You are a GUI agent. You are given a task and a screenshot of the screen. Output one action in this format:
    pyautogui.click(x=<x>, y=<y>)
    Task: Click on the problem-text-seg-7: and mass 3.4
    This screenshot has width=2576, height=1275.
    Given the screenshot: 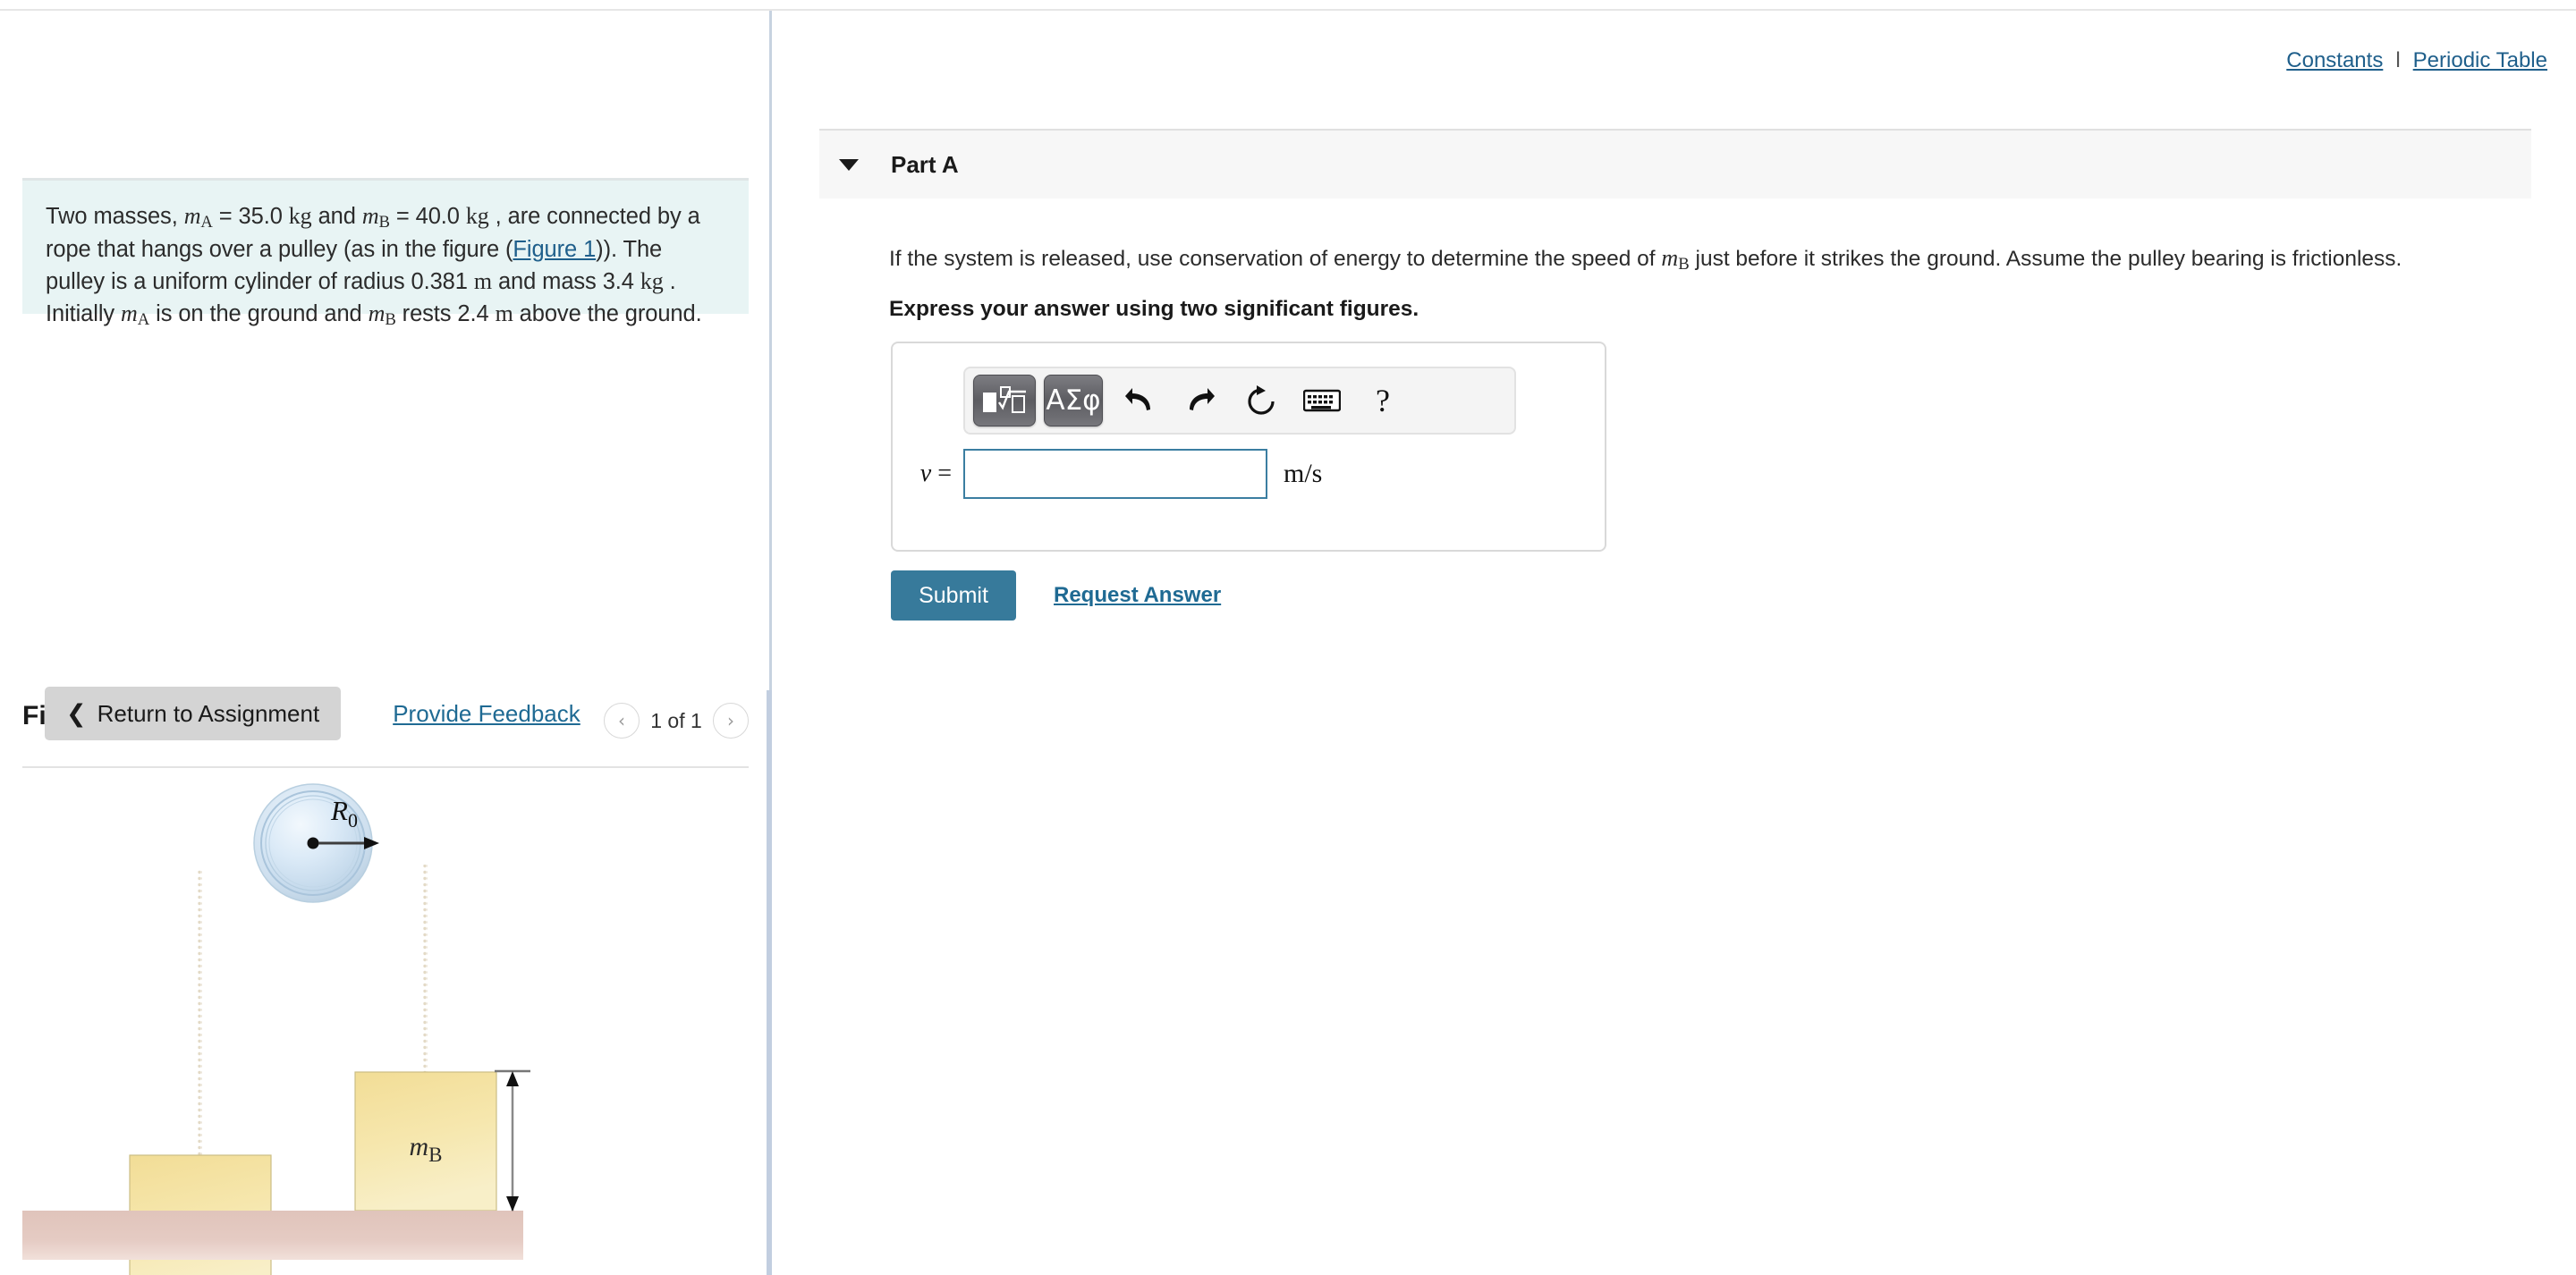 What is the action you would take?
    pyautogui.click(x=565, y=281)
    